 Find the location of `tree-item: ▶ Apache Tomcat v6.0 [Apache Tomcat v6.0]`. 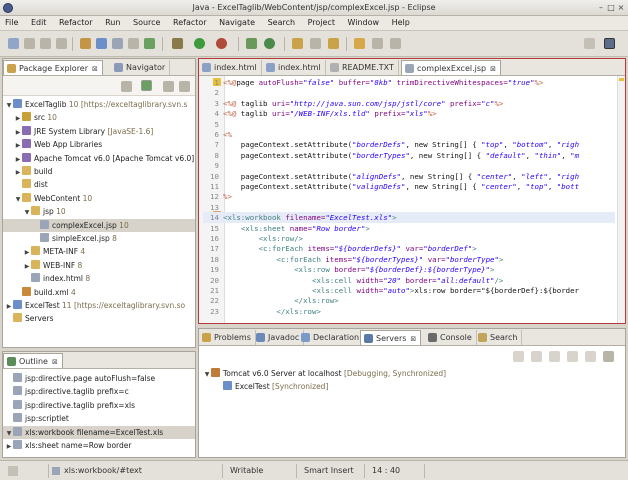

tree-item: ▶ Apache Tomcat v6.0 [Apache Tomcat v6.0] is located at coordinates (99, 158).